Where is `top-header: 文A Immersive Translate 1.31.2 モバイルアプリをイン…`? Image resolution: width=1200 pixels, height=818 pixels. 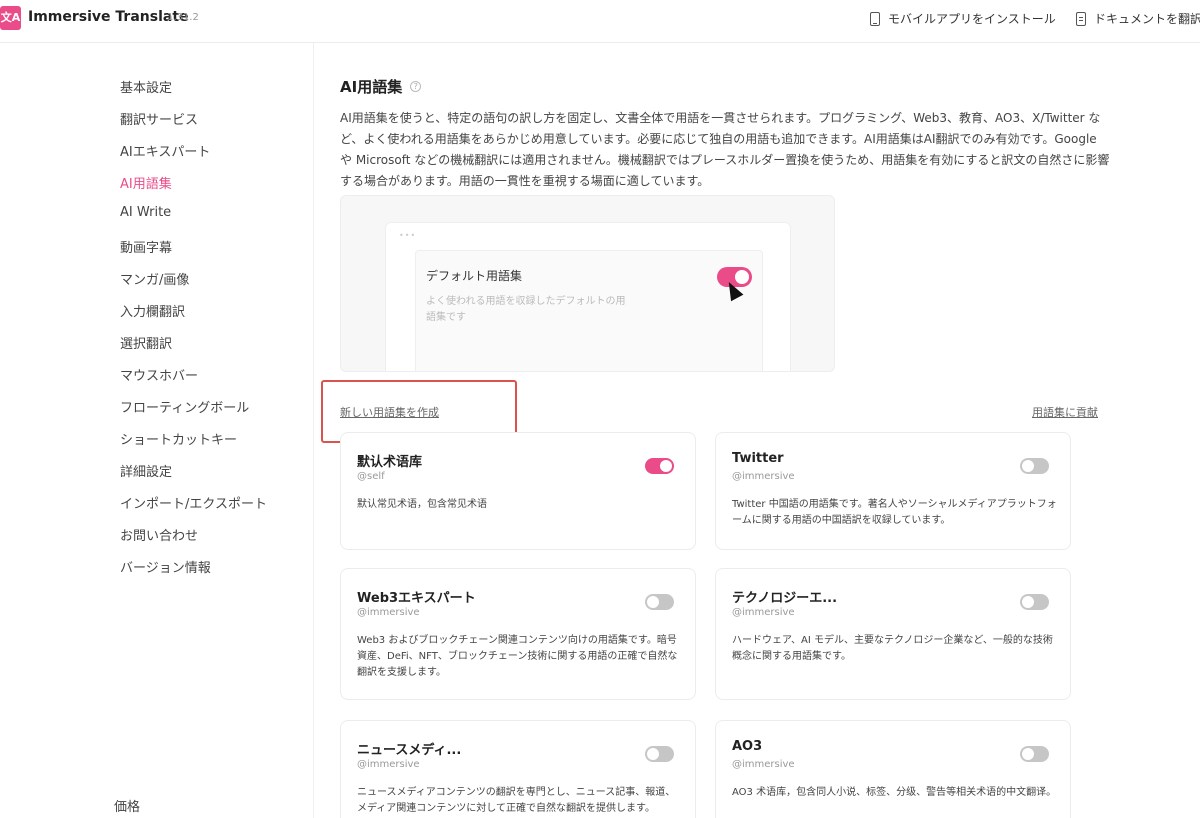 top-header: 文A Immersive Translate 1.31.2 モバイルアプリをイン… is located at coordinates (600, 21).